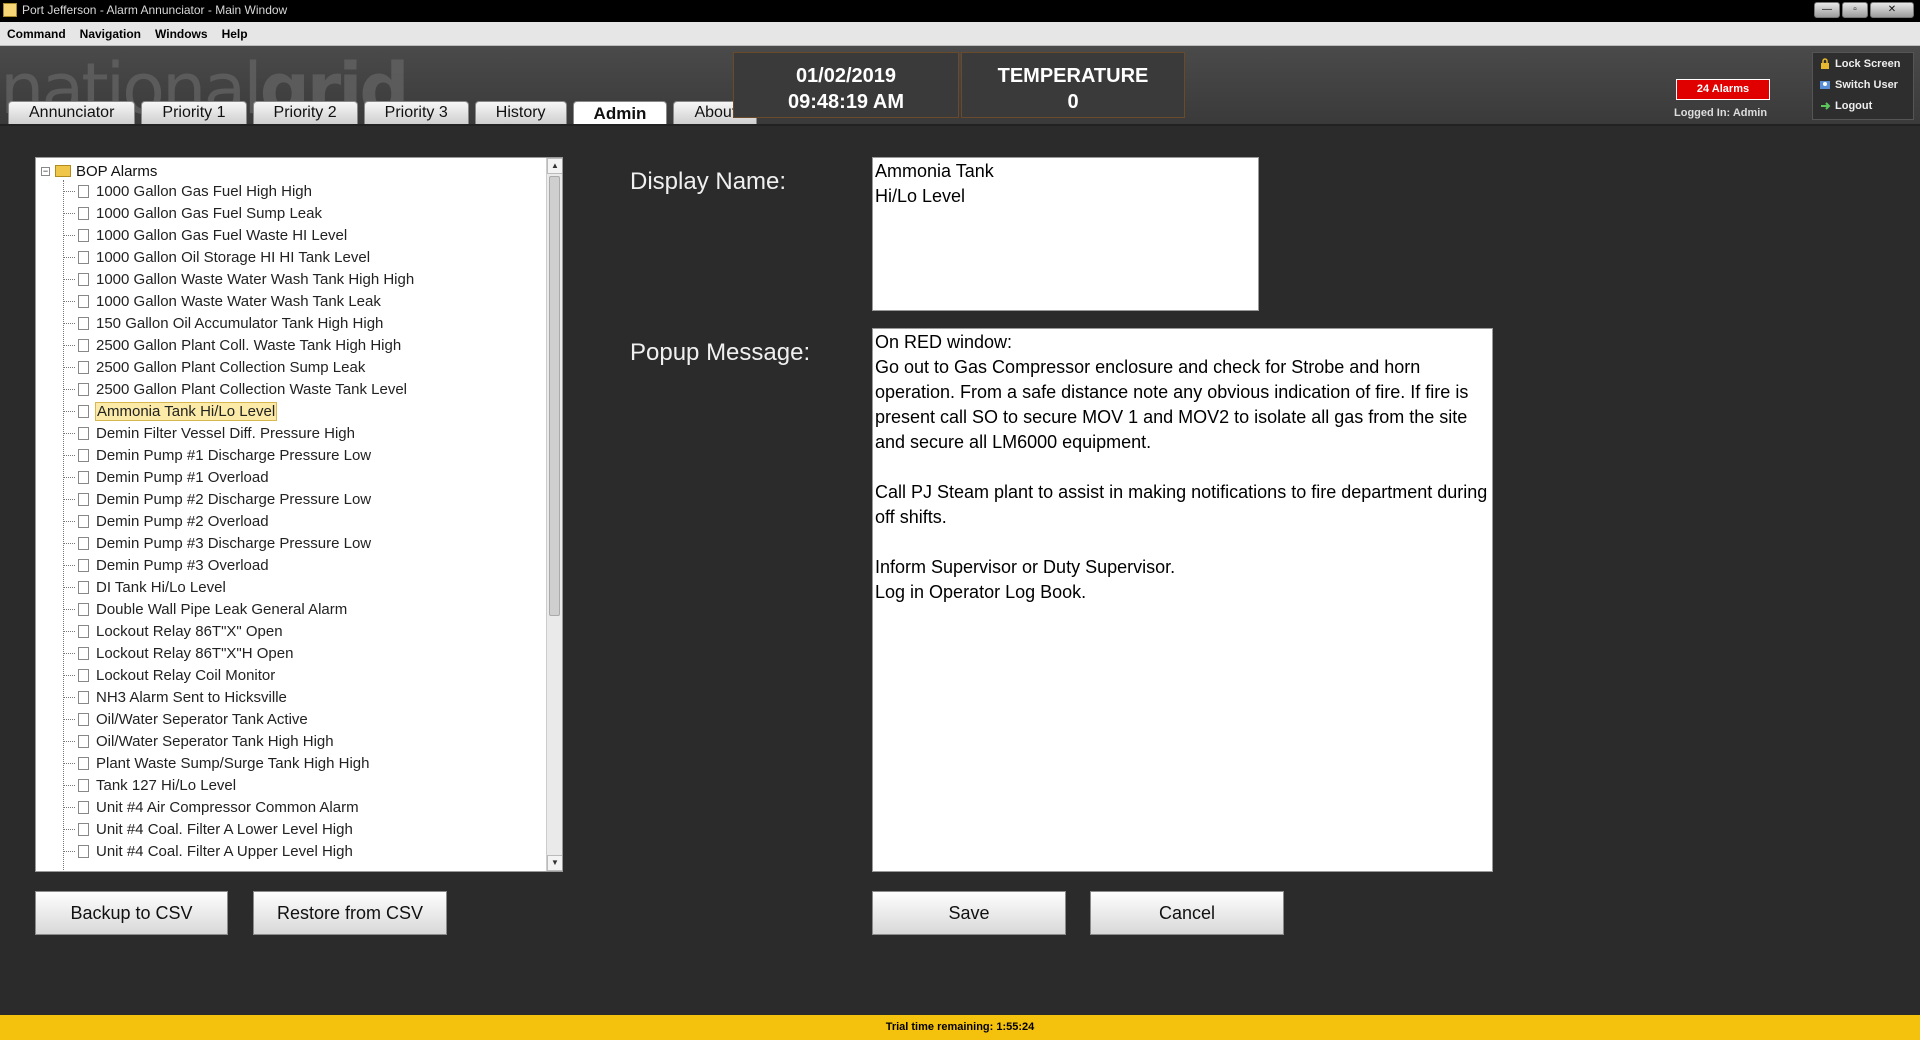  I want to click on app-icon, so click(10, 10).